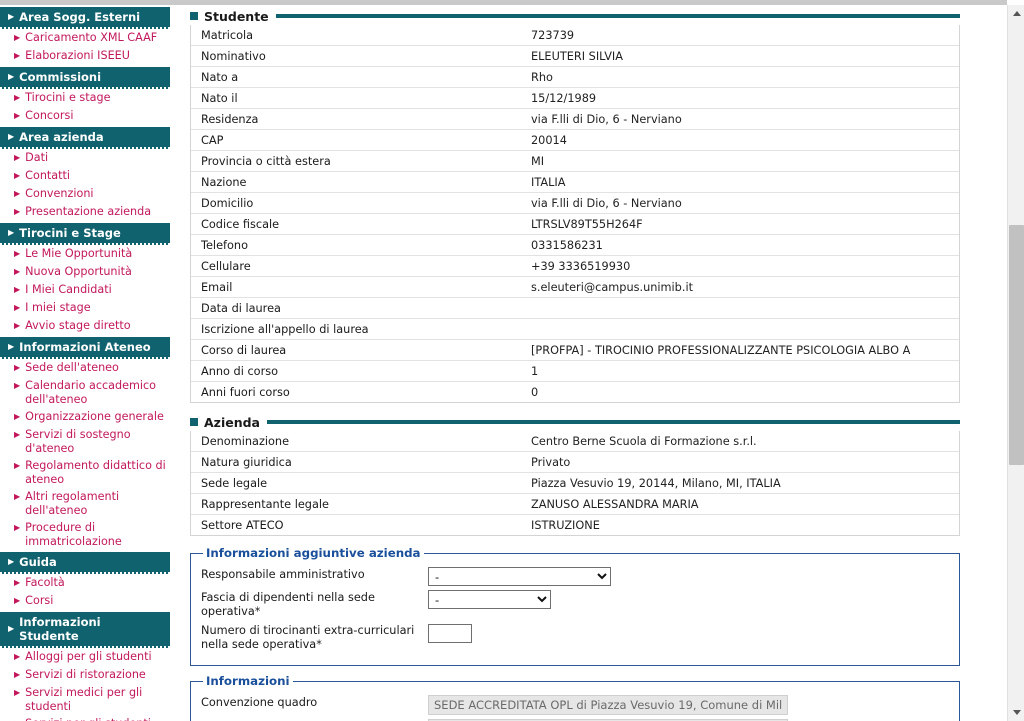 This screenshot has width=1024, height=721. I want to click on table-cell-key: Cellulare, so click(226, 266).